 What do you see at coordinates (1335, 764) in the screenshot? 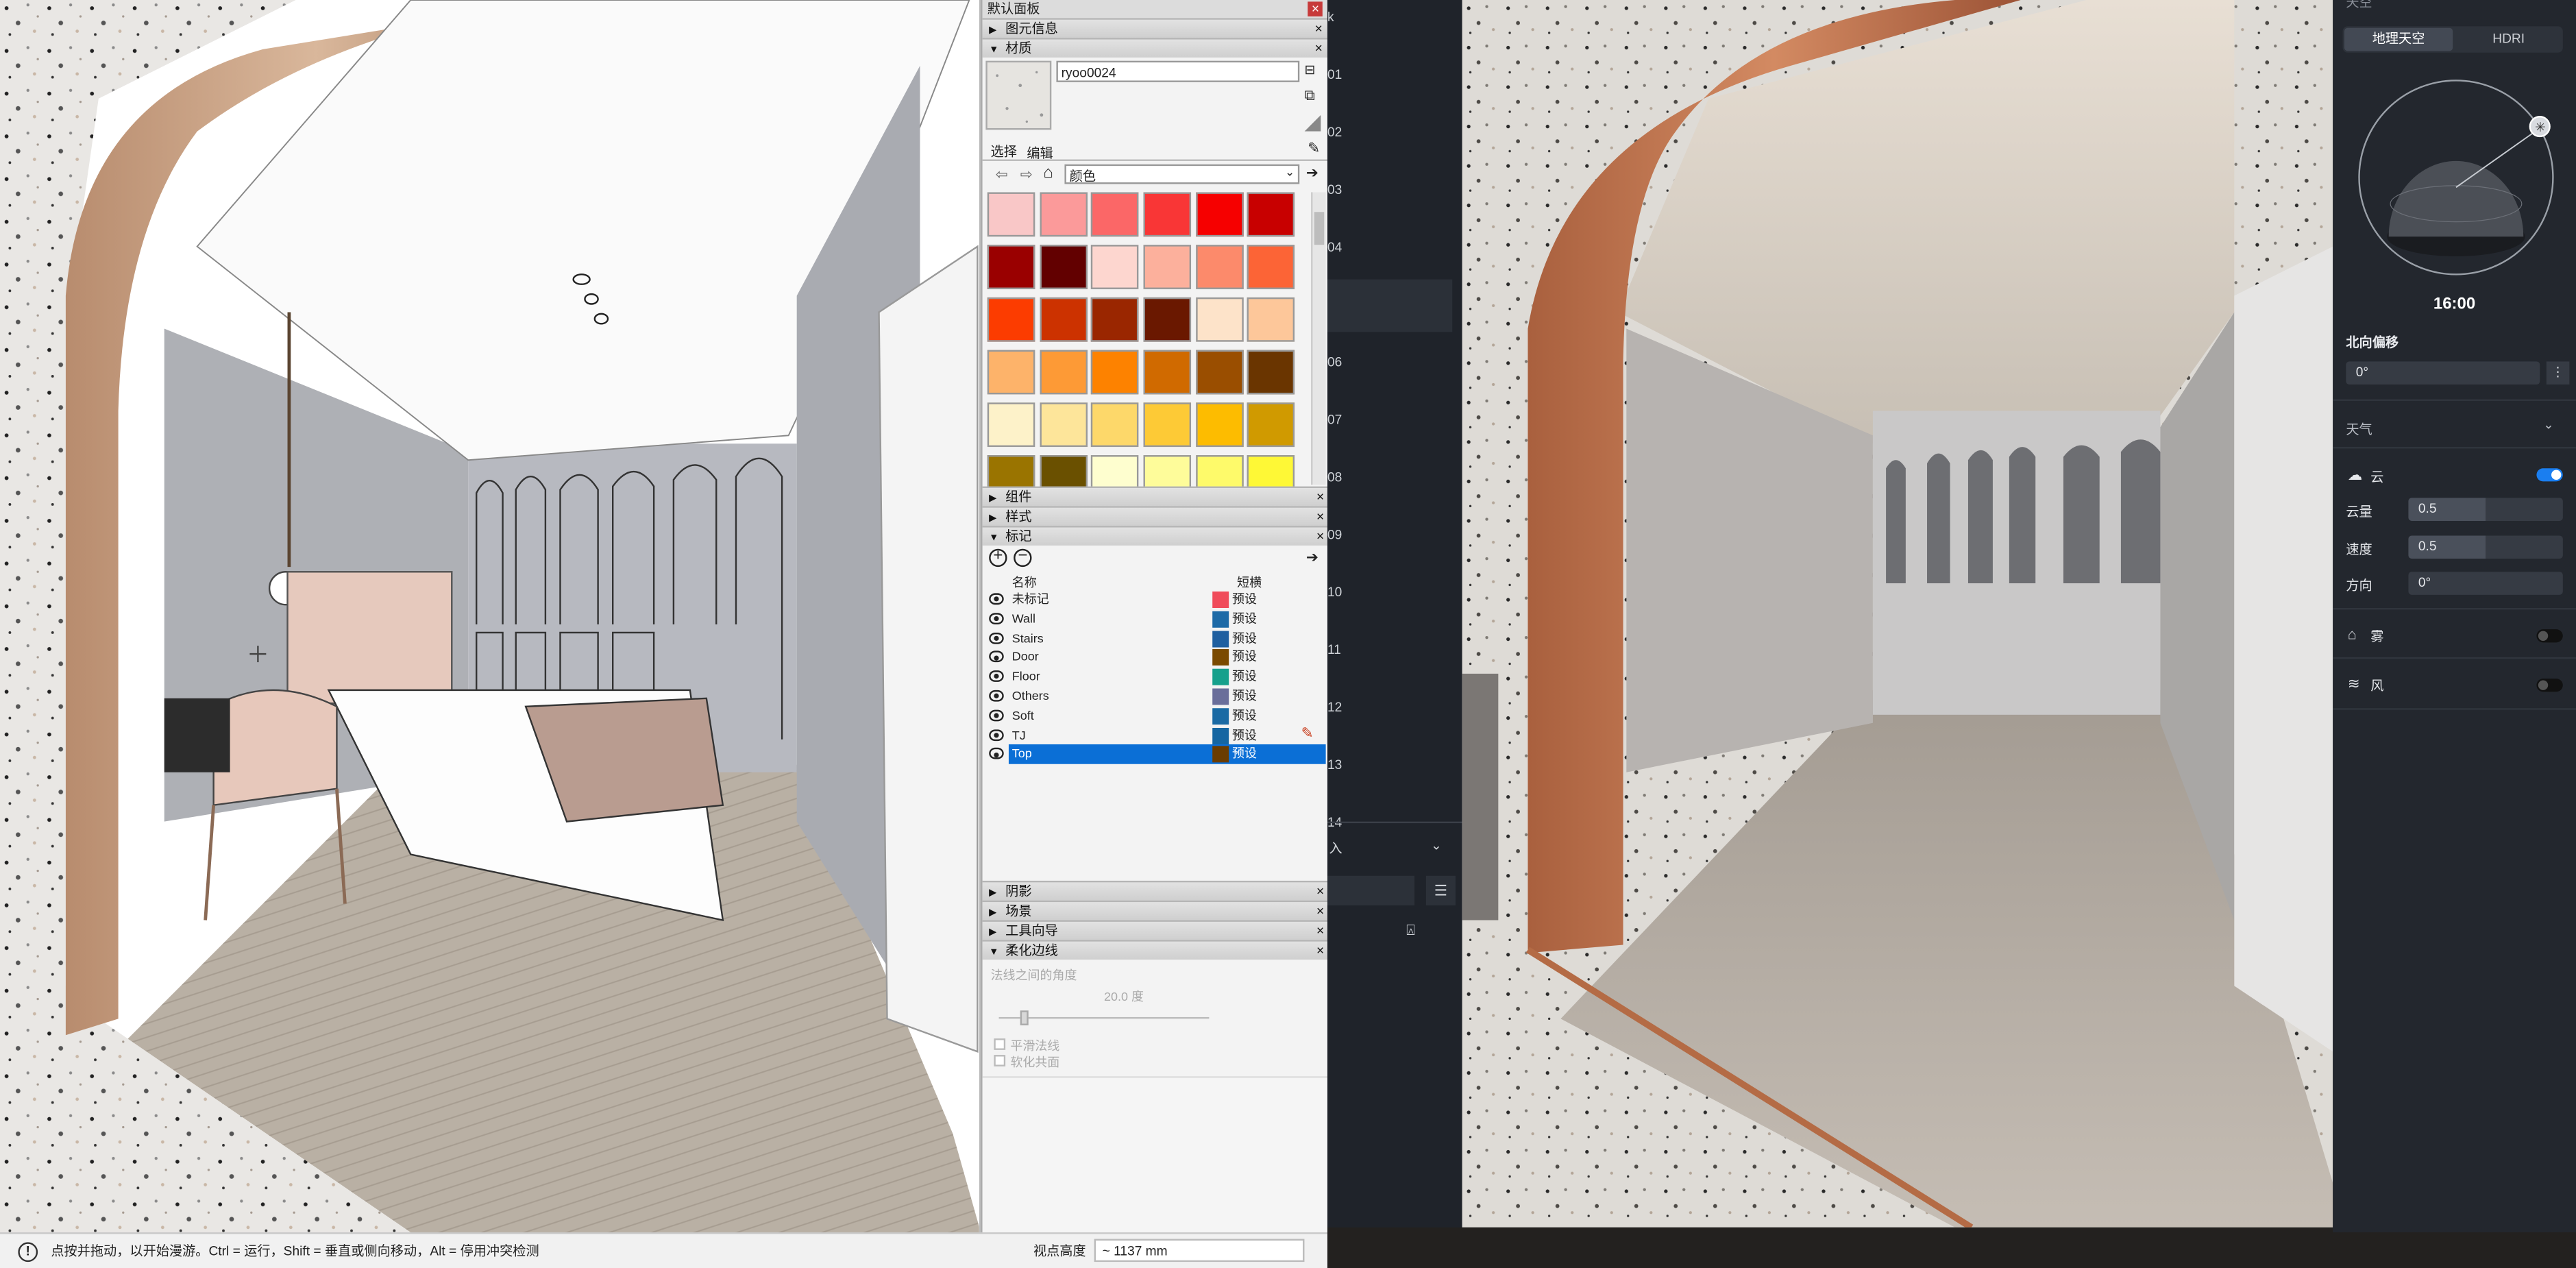
I see `scene-number: 13` at bounding box center [1335, 764].